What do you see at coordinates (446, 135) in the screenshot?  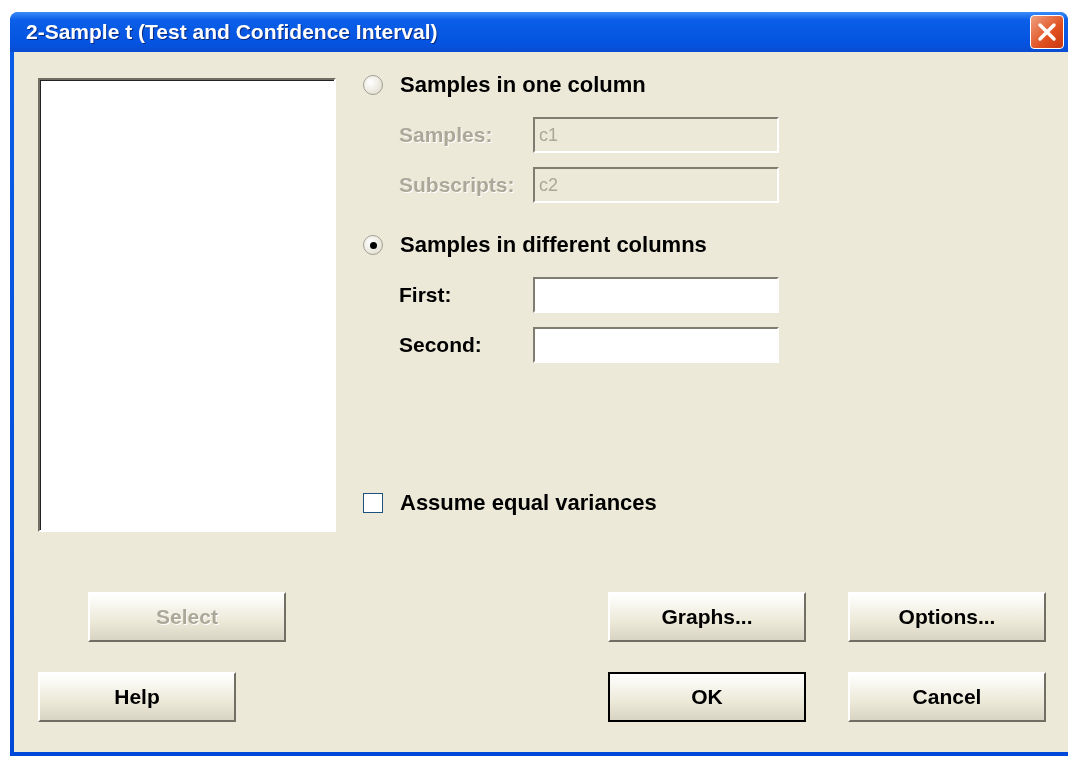 I see `field-label: Samples:` at bounding box center [446, 135].